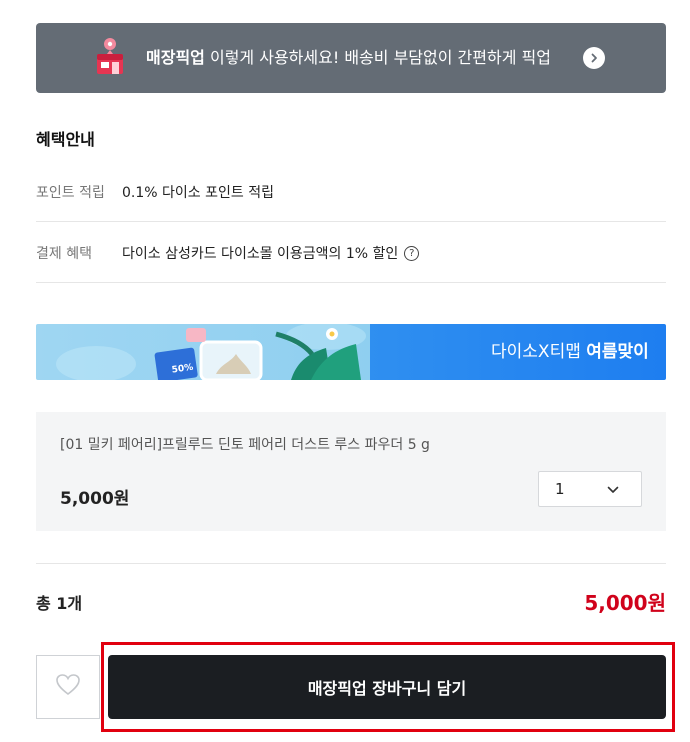  I want to click on pickup-banner-bold: 매장픽업, so click(175, 57).